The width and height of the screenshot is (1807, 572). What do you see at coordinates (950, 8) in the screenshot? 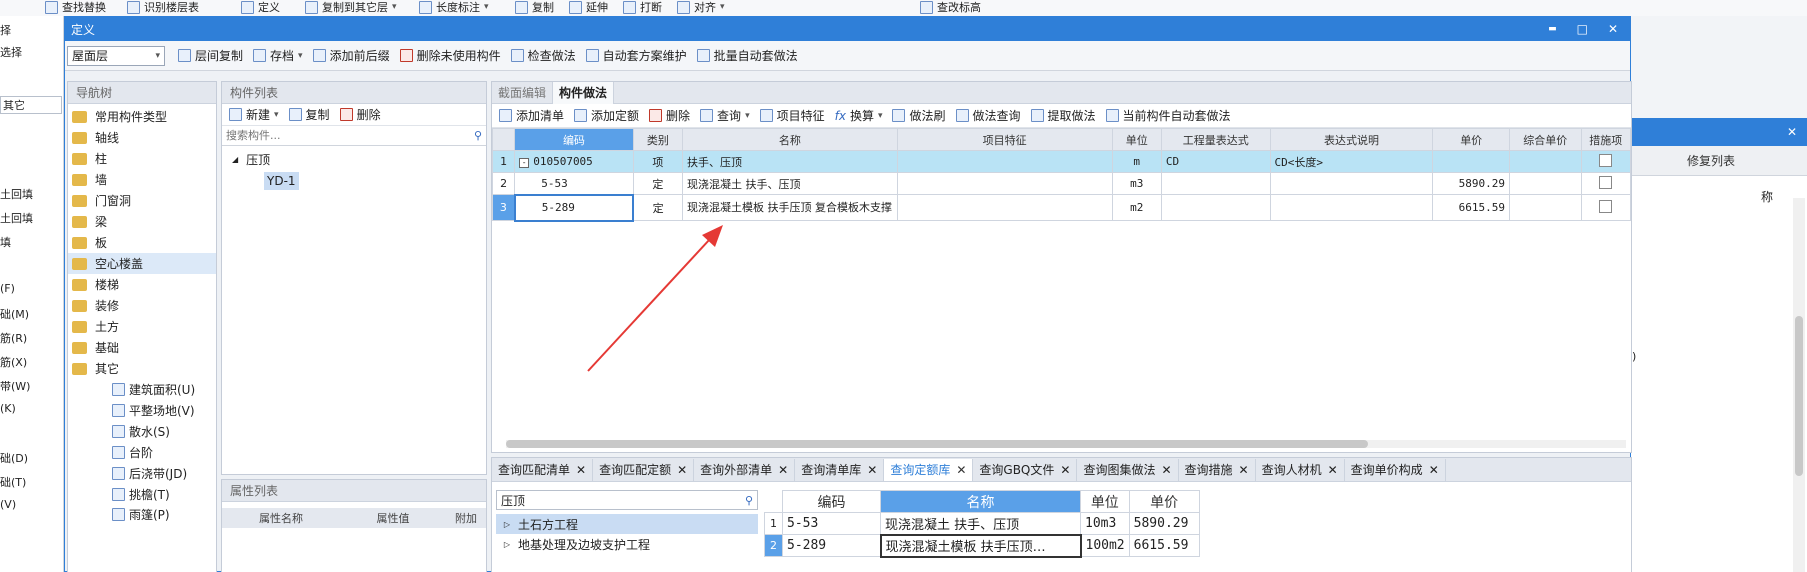
I see `ribbon-elevation: 查改标高` at bounding box center [950, 8].